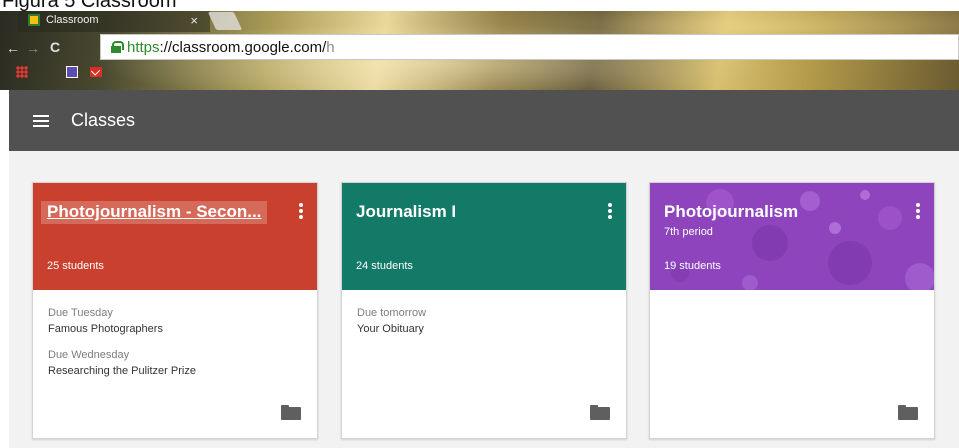 This screenshot has width=959, height=448. I want to click on apps-icon, so click(22, 72).